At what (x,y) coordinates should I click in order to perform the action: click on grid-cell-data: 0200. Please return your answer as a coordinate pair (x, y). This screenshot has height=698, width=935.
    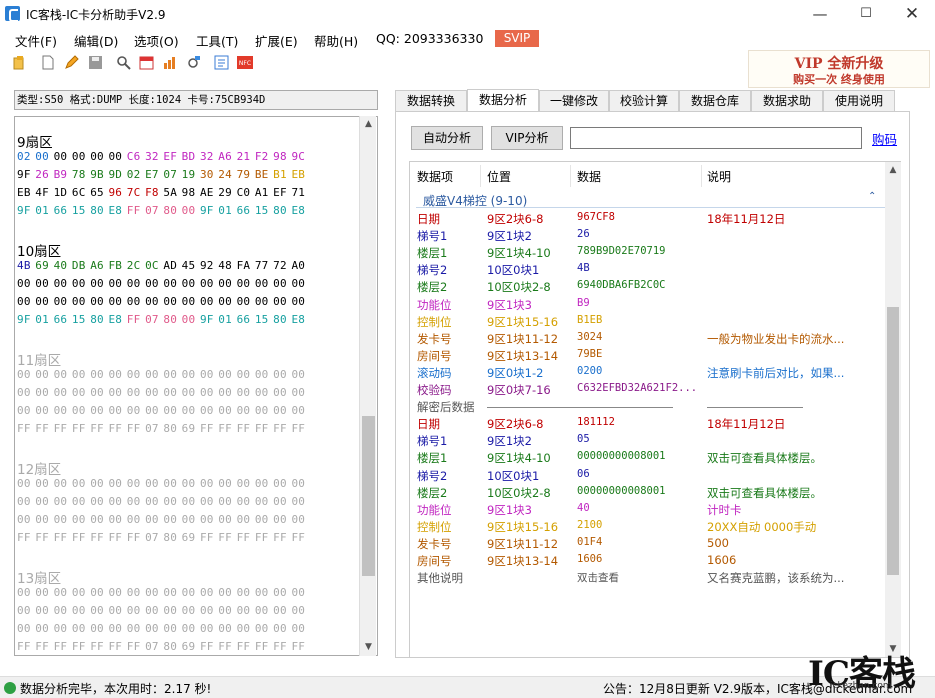
    Looking at the image, I should click on (589, 371).